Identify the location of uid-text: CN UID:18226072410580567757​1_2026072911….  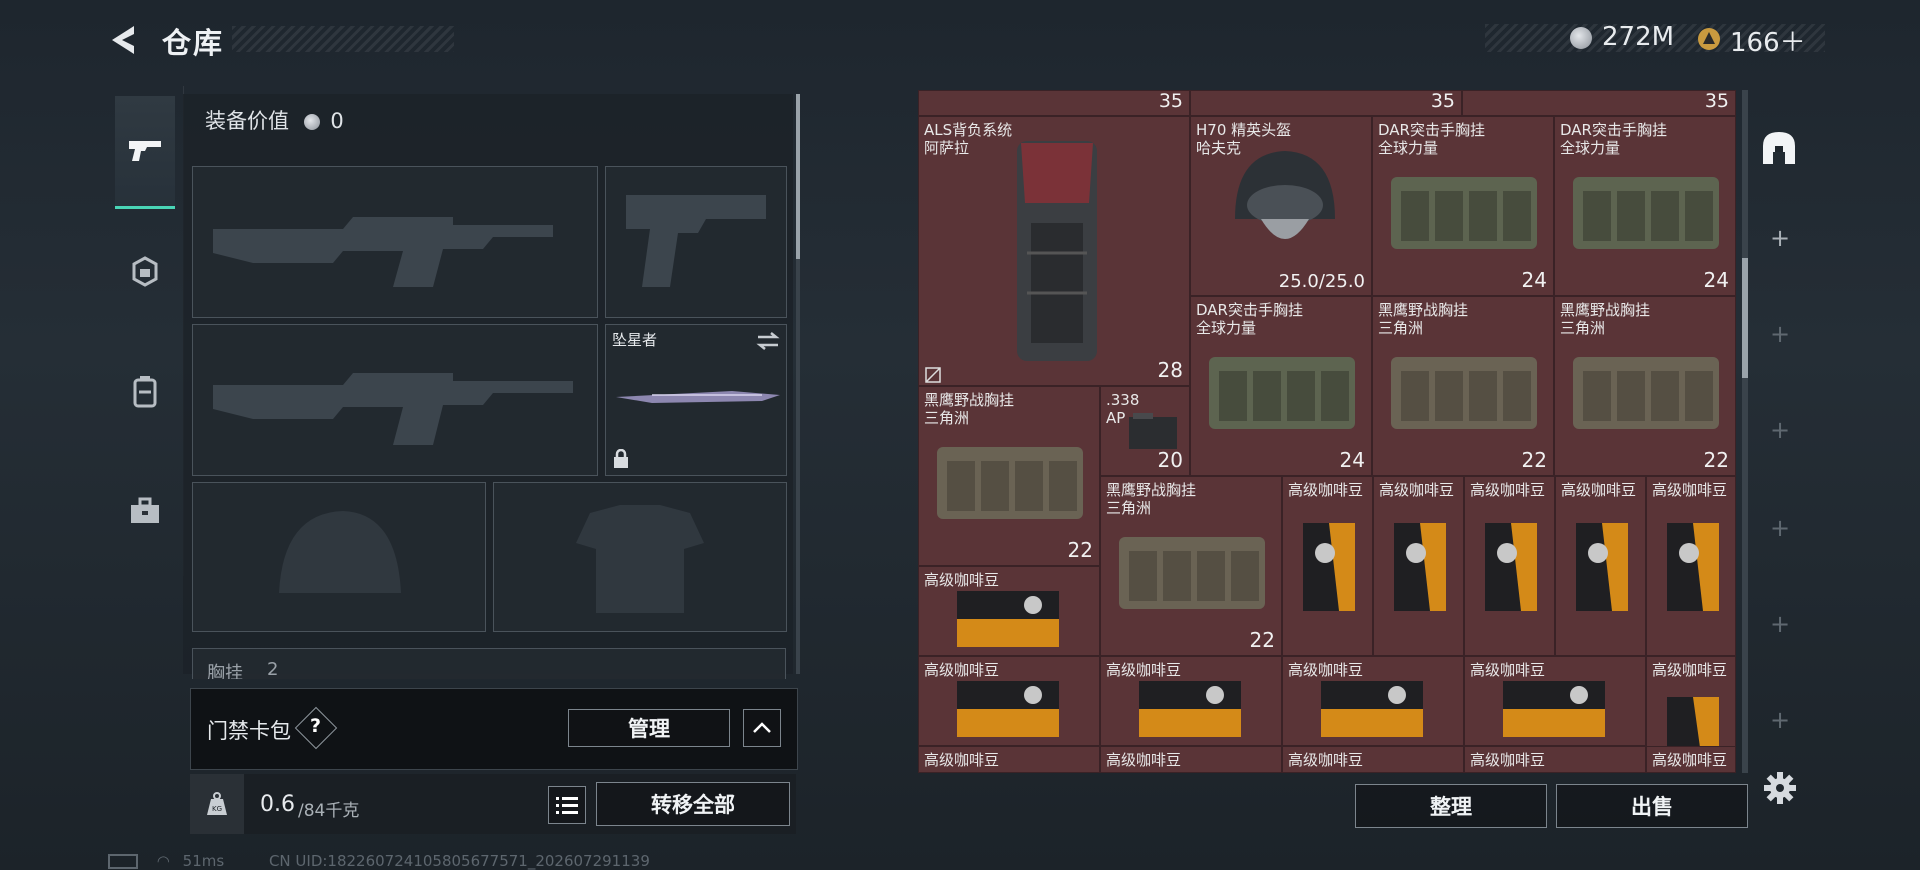
(459, 861).